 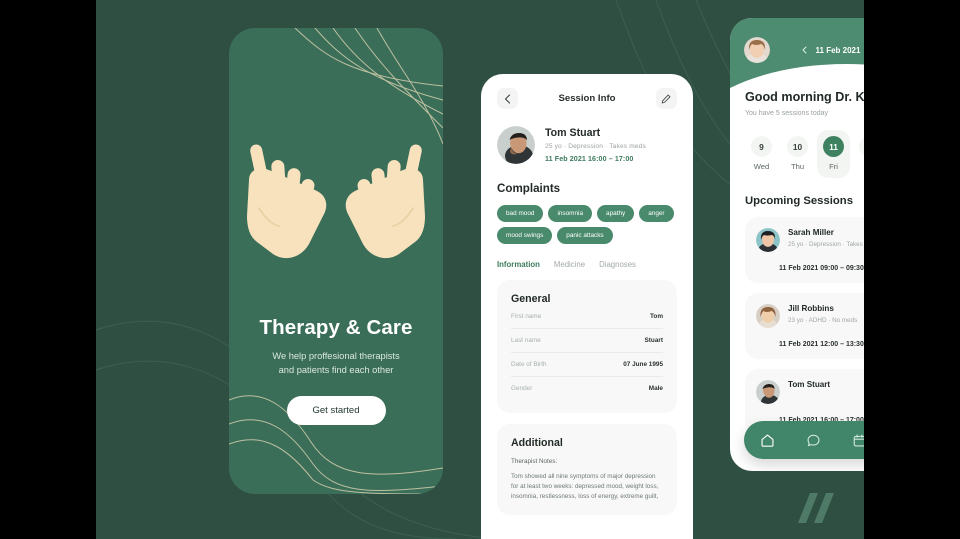 I want to click on nav-chat-button, so click(x=813, y=440).